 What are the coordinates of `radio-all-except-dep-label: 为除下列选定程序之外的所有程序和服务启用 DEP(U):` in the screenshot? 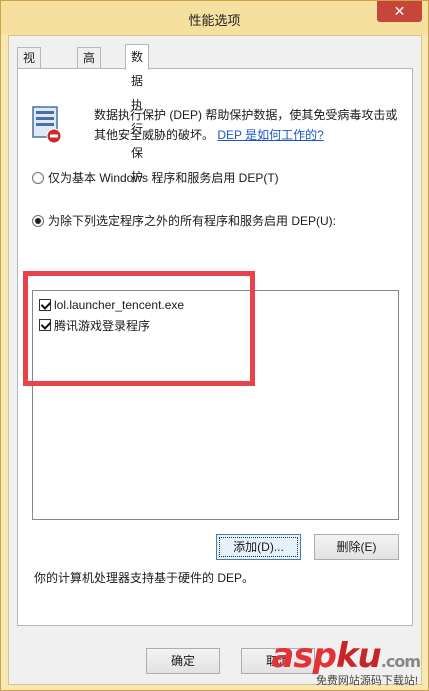 It's located at (192, 221).